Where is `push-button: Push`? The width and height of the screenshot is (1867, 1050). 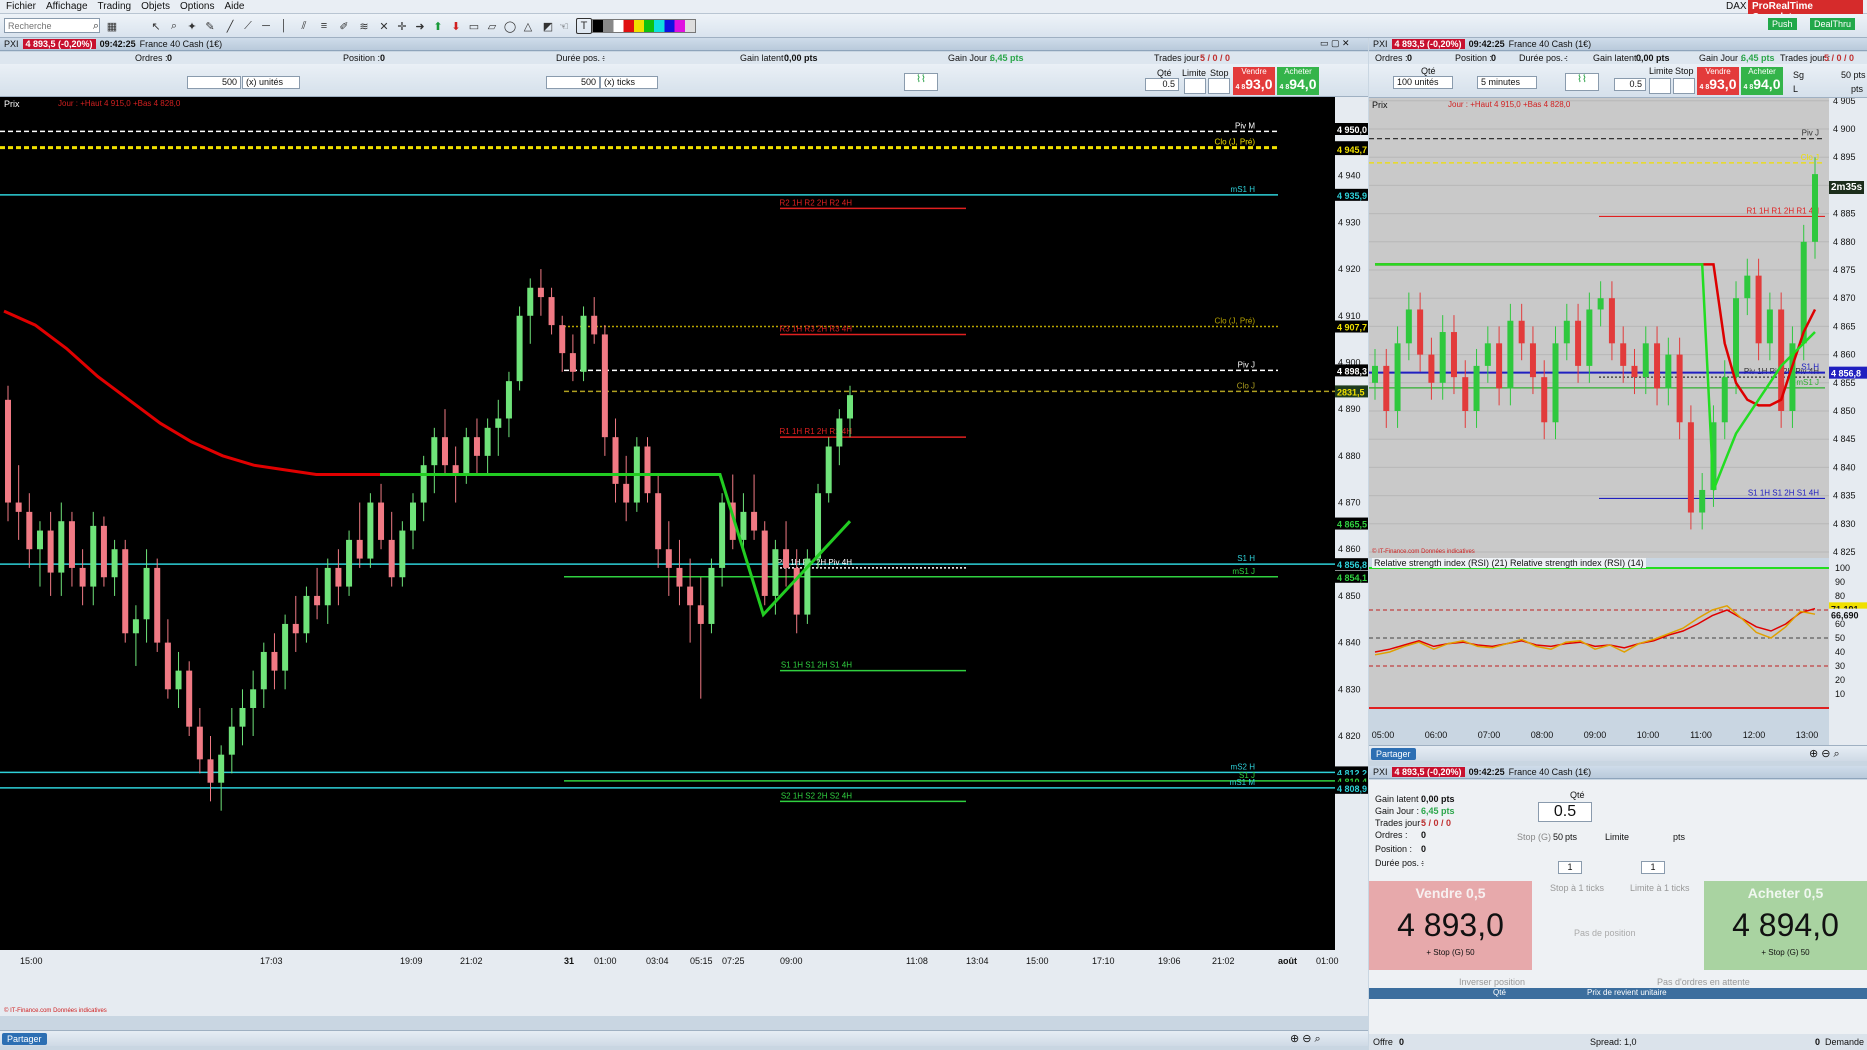
push-button: Push is located at coordinates (1782, 24).